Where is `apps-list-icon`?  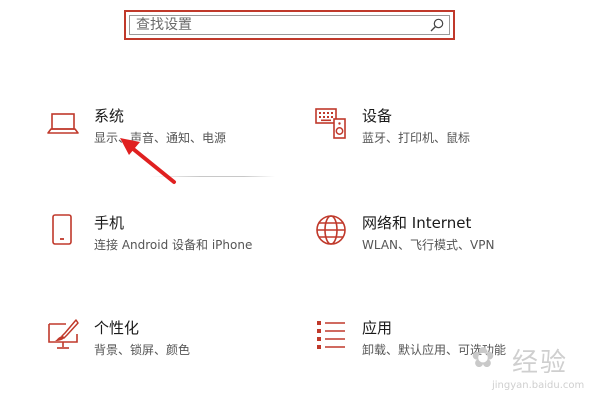 apps-list-icon is located at coordinates (331, 335).